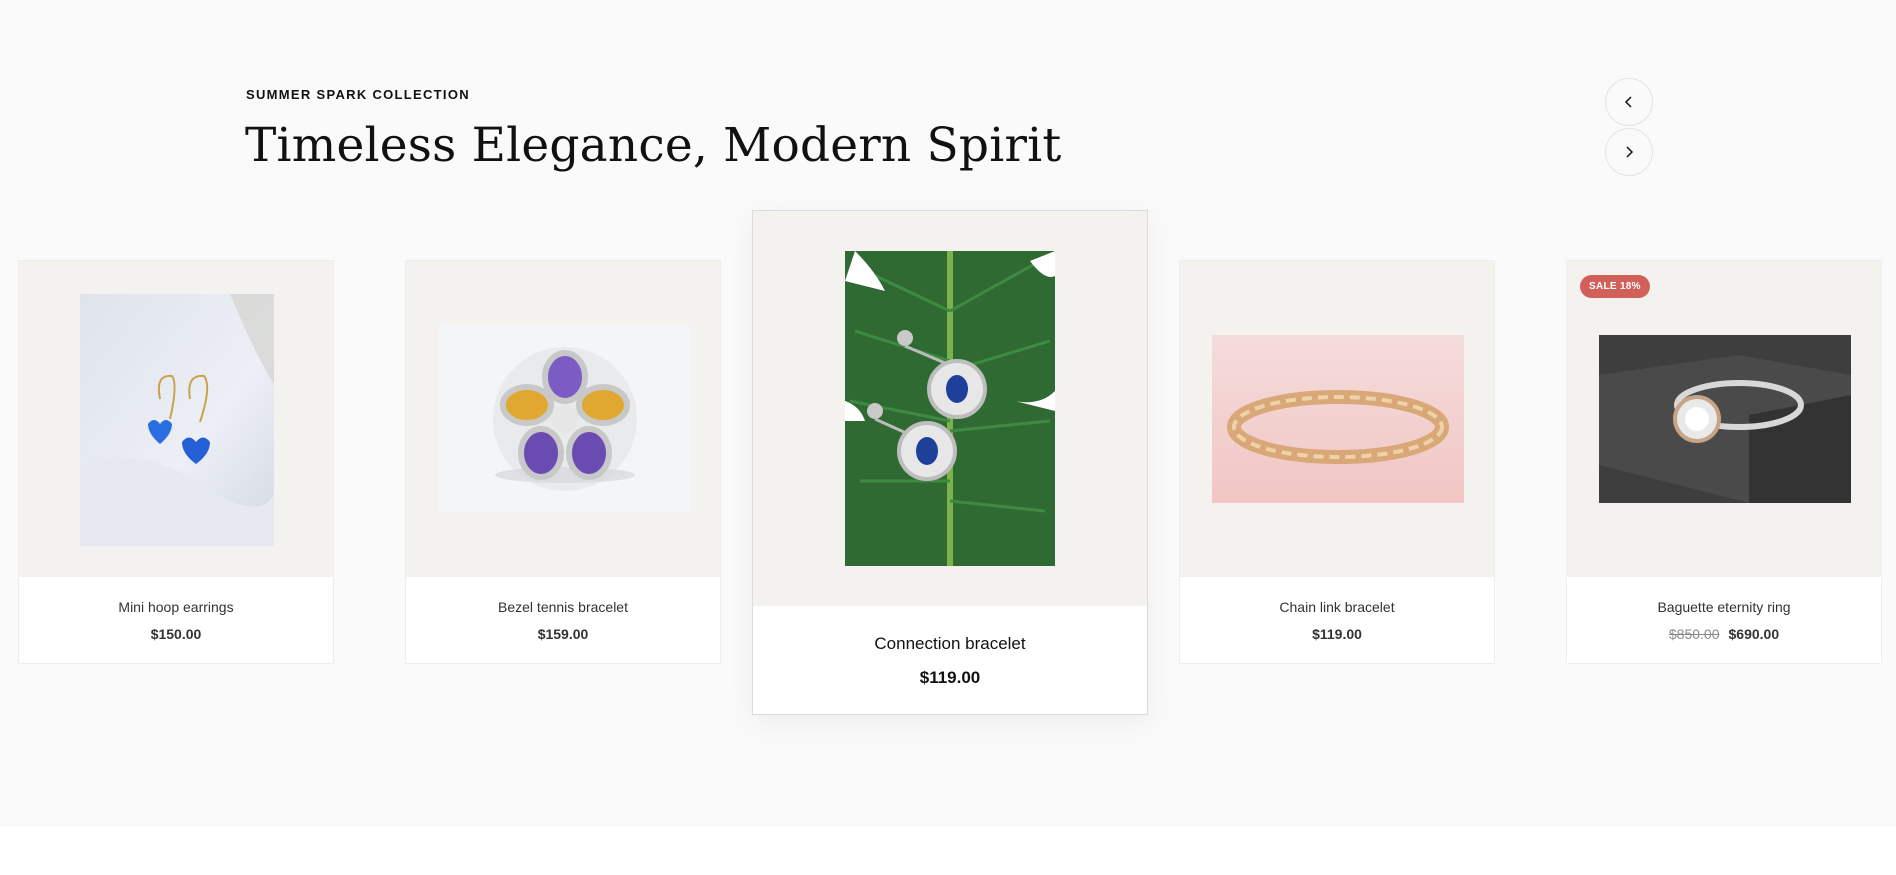 Image resolution: width=1896 pixels, height=875 pixels. I want to click on product-card: Mini hoop earrings $150.00, so click(176, 462).